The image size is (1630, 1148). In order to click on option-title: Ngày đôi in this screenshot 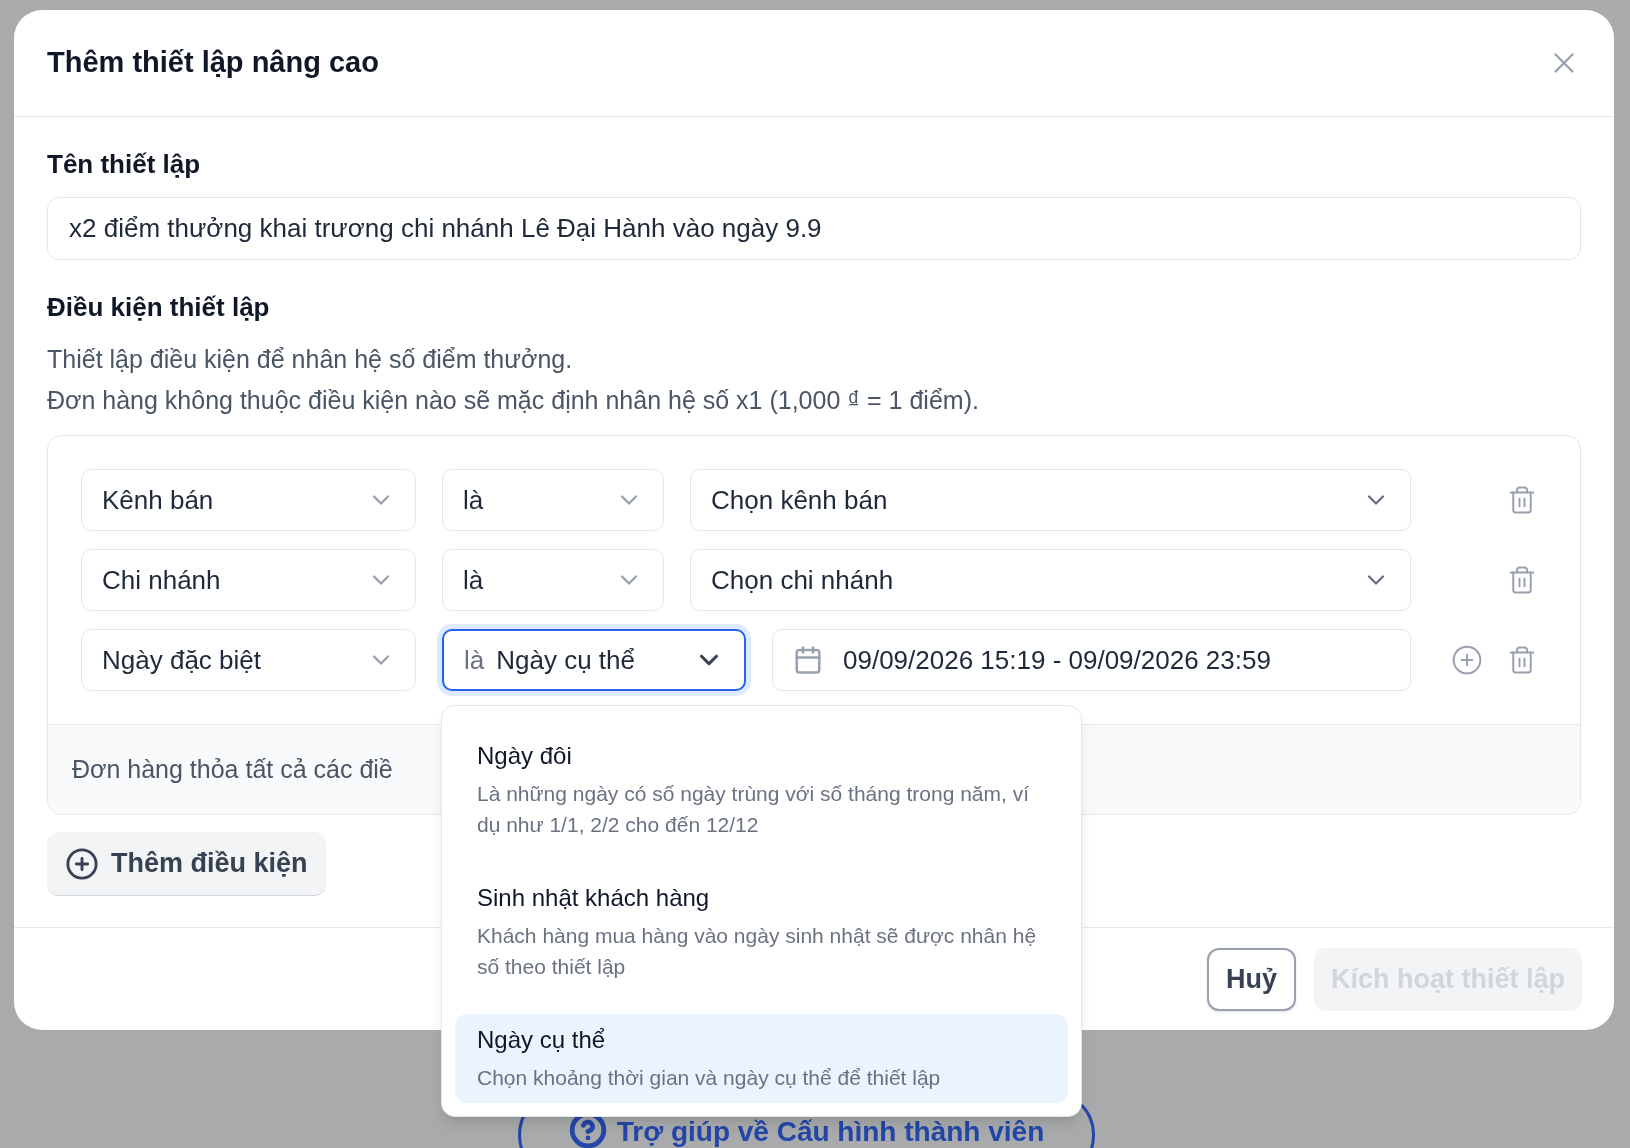, I will do `click(525, 756)`.